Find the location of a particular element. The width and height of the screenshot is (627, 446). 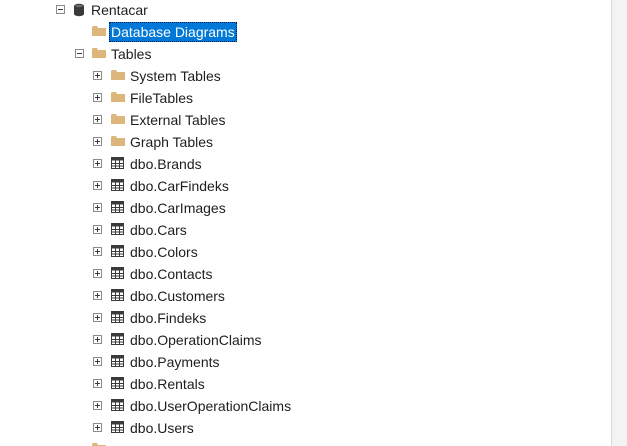

database-icon is located at coordinates (80, 10).